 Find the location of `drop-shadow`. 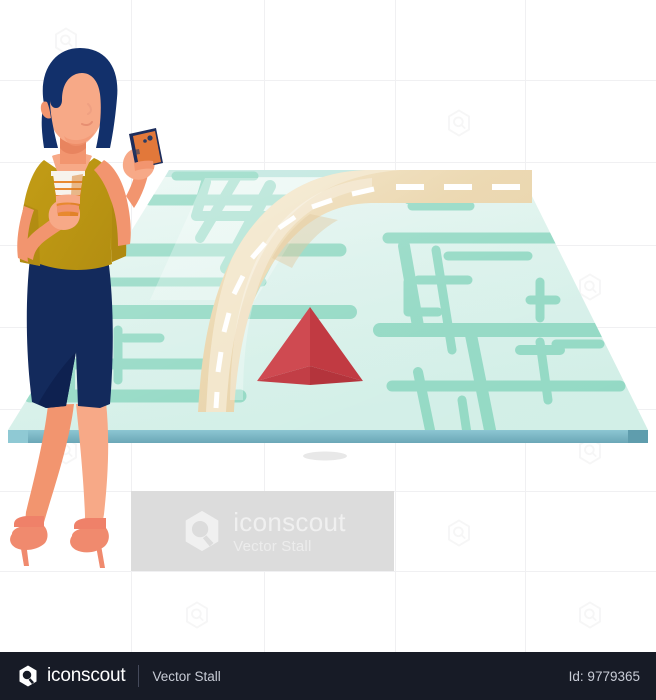

drop-shadow is located at coordinates (325, 456).